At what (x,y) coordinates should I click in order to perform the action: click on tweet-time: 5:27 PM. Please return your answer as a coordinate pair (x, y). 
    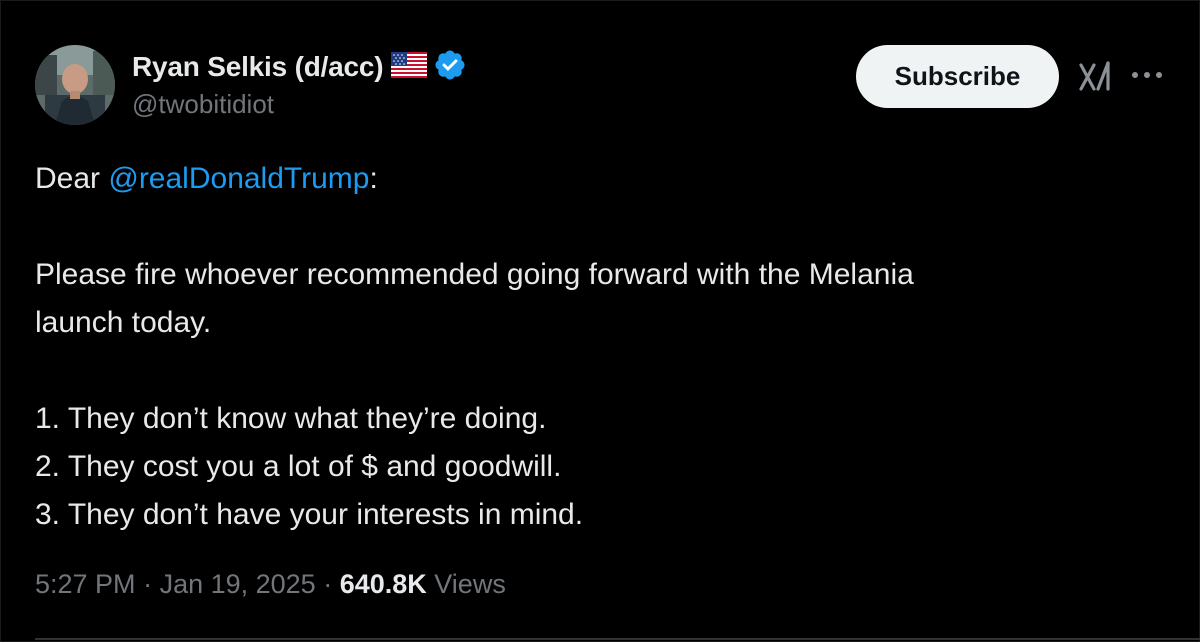
    Looking at the image, I should click on (85, 584).